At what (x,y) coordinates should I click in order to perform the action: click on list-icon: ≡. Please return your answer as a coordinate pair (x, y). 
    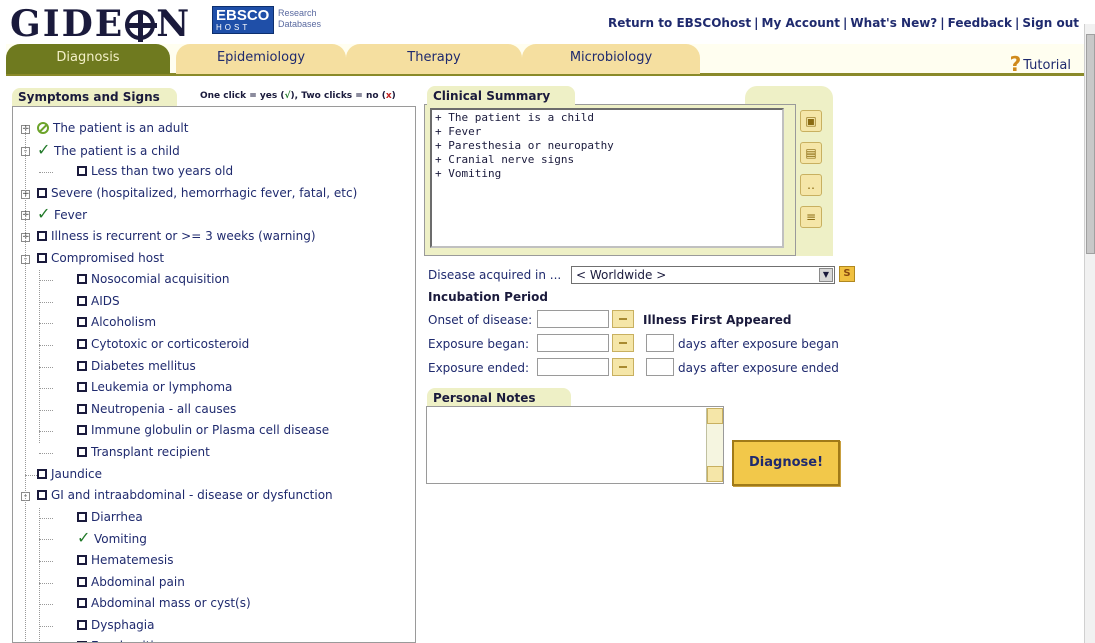
    Looking at the image, I should click on (811, 217).